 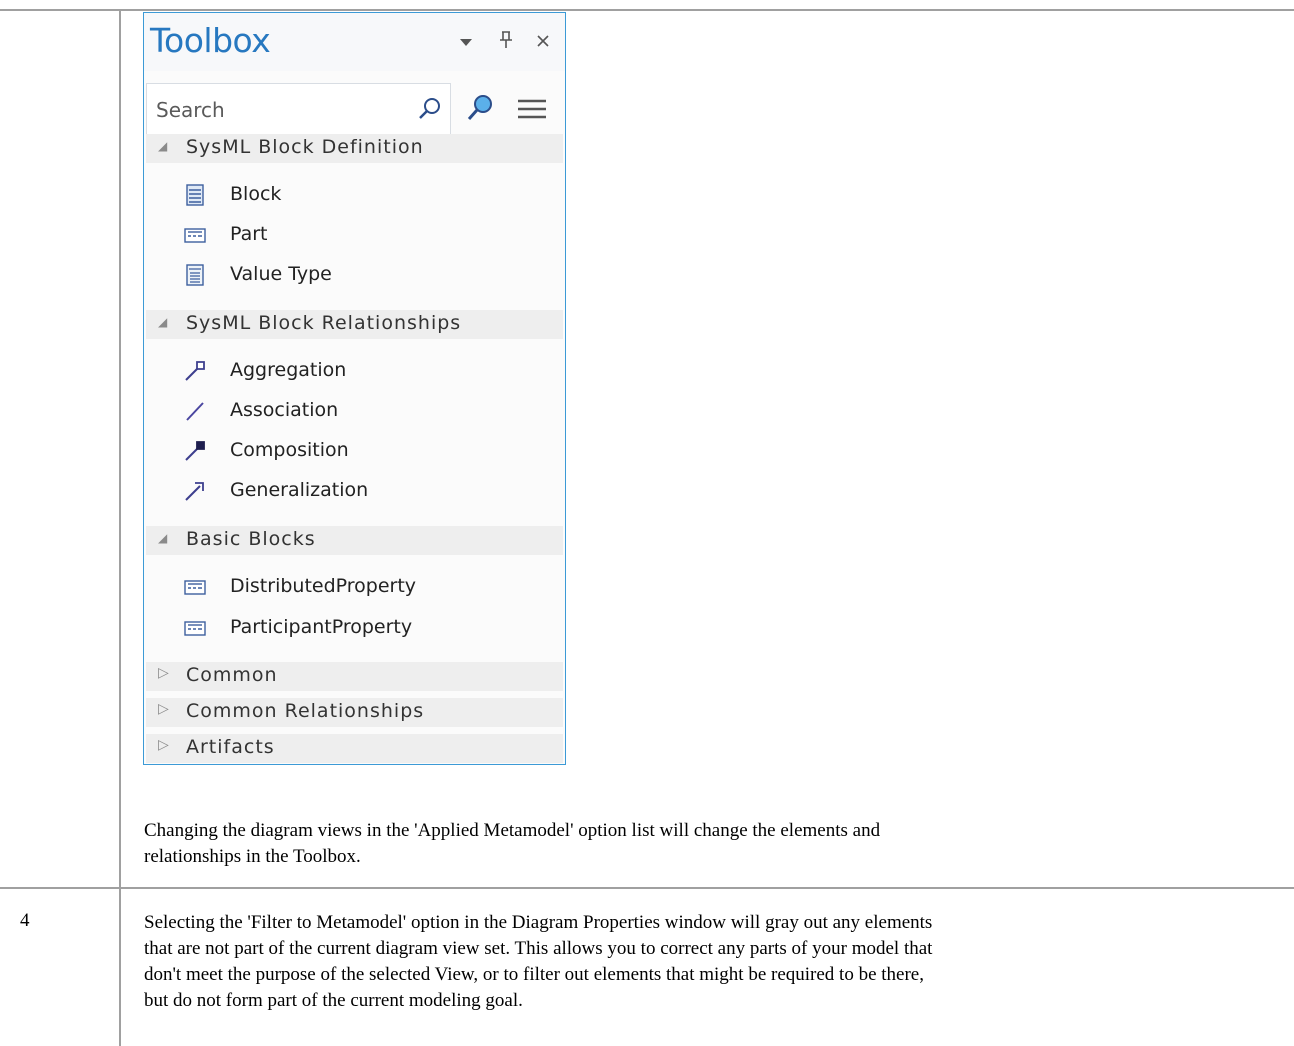 What do you see at coordinates (354, 540) in the screenshot?
I see `group-basic-blocks: ◢ Basic Blocks` at bounding box center [354, 540].